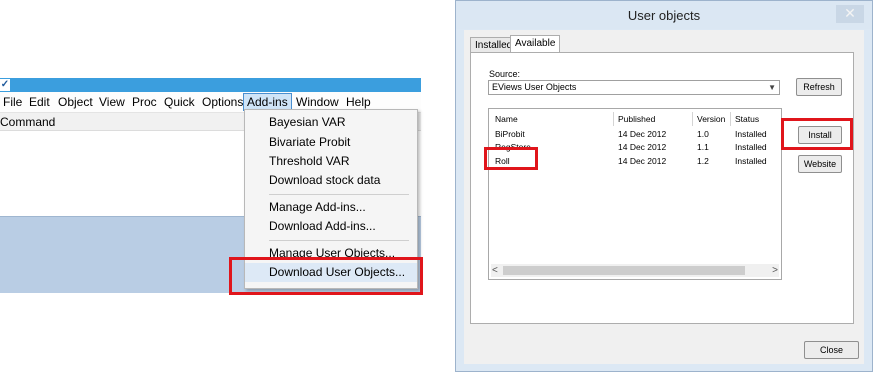 This screenshot has height=372, width=873. I want to click on column-header-name: Name, so click(506, 119).